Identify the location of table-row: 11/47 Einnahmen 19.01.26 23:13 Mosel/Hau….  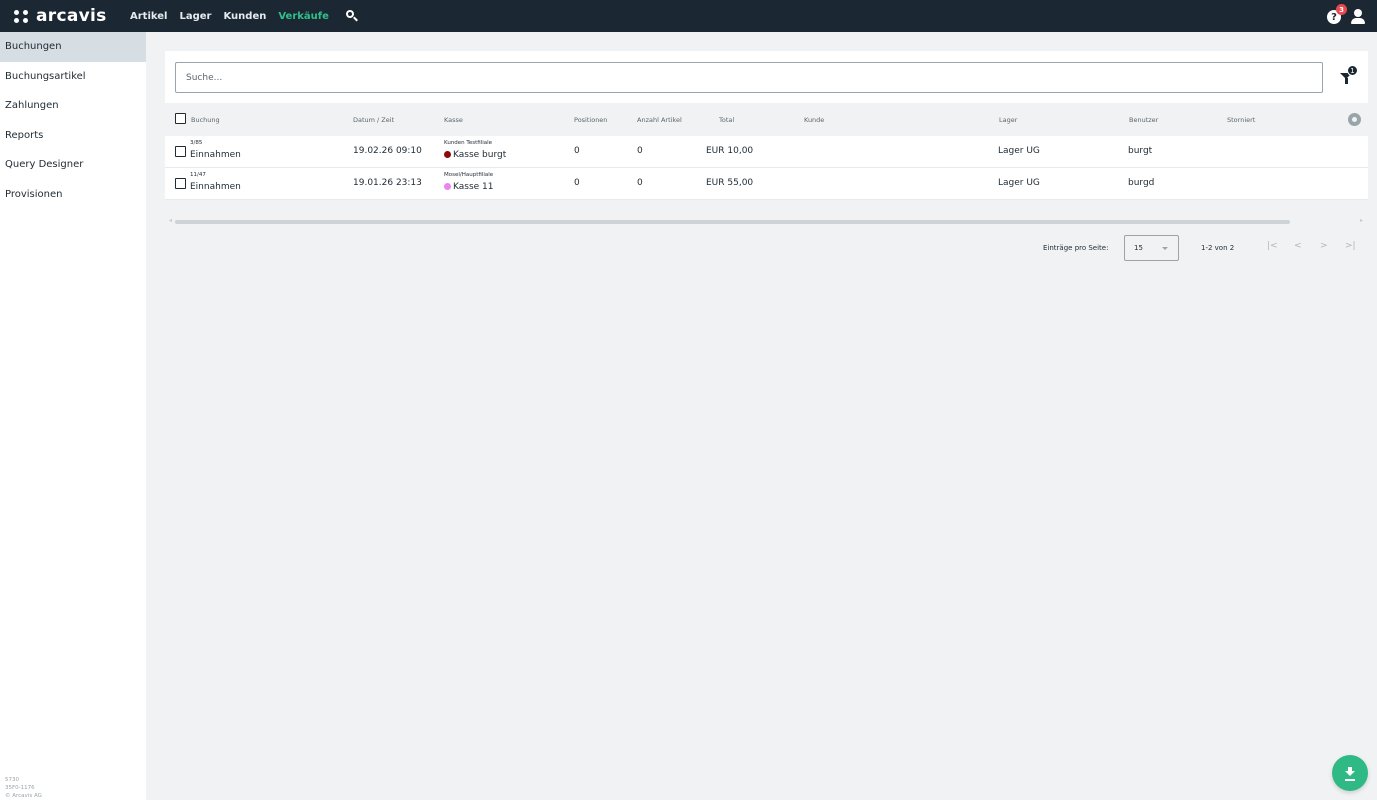
(766, 184).